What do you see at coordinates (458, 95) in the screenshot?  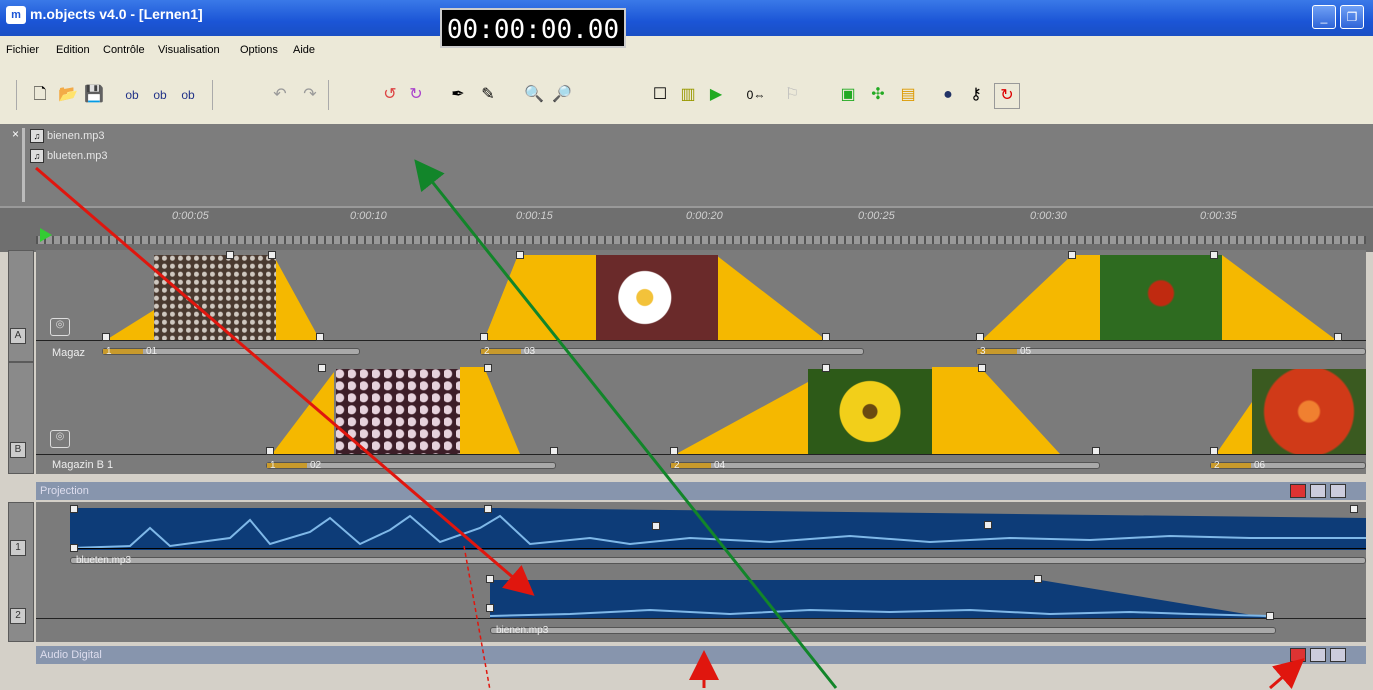 I see `wand-icon: ✒` at bounding box center [458, 95].